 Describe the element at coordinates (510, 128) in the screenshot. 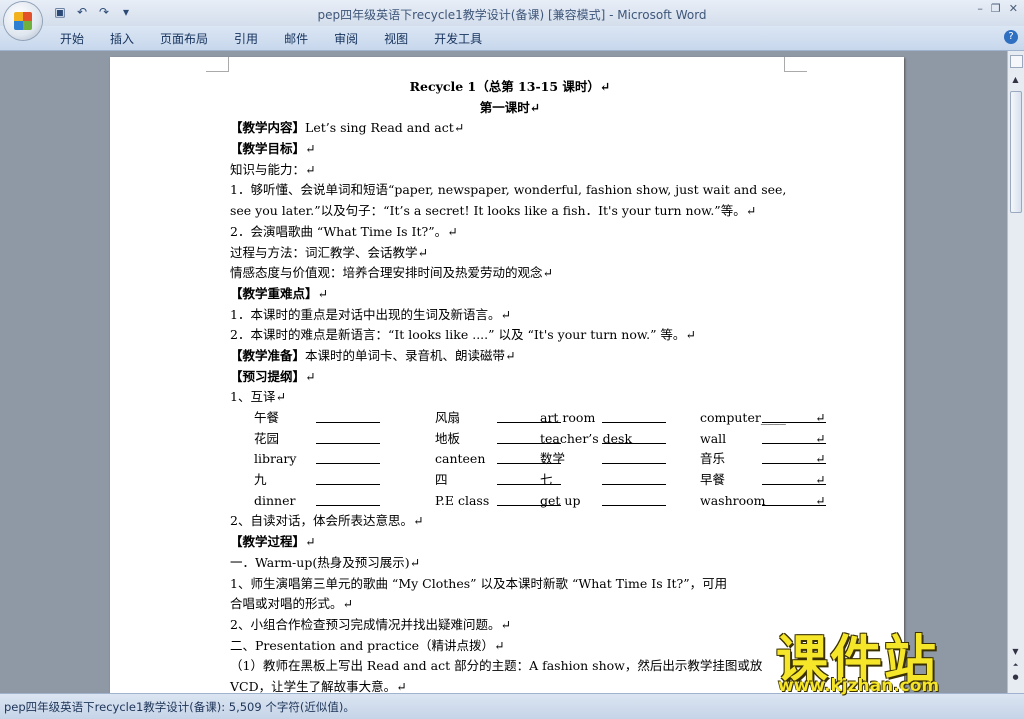

I see `doc-line: 【教学内容】Let’s sing Read and act↵` at that location.